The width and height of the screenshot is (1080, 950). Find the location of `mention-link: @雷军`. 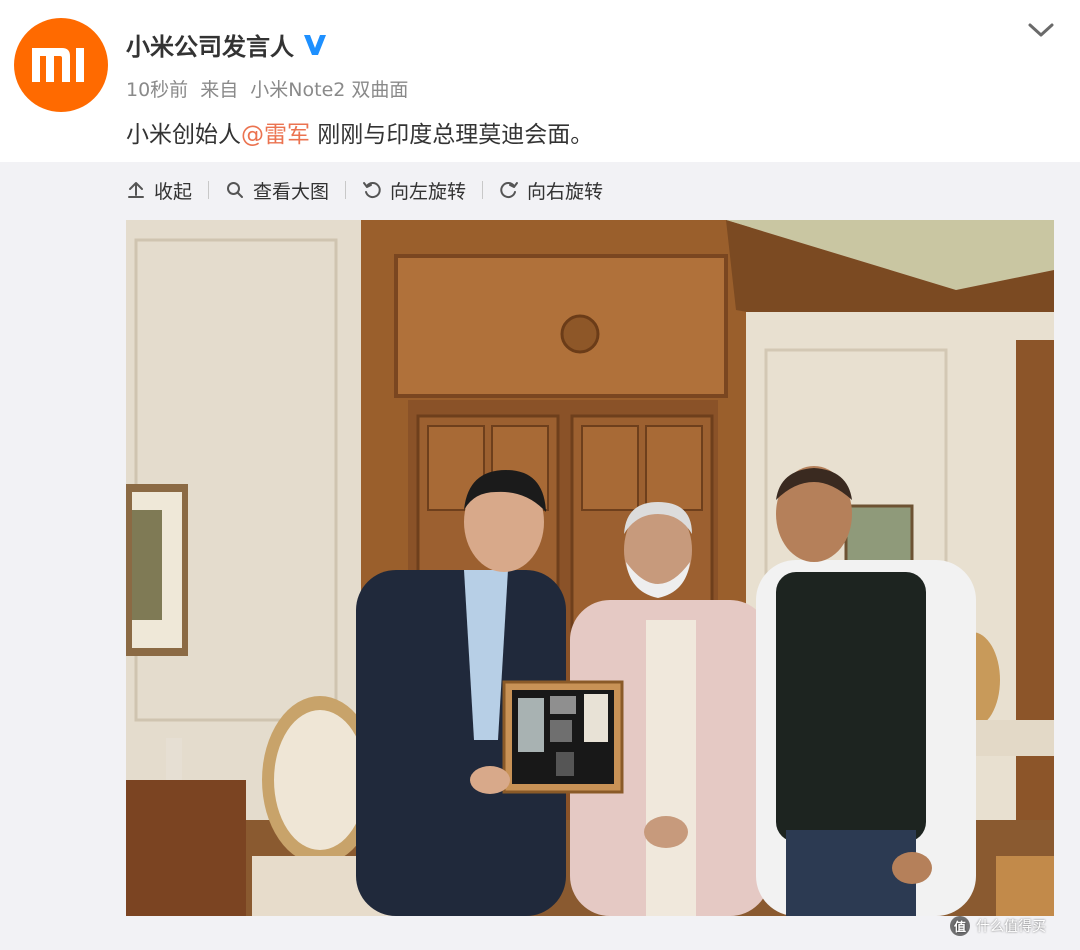

mention-link: @雷军 is located at coordinates (275, 135).